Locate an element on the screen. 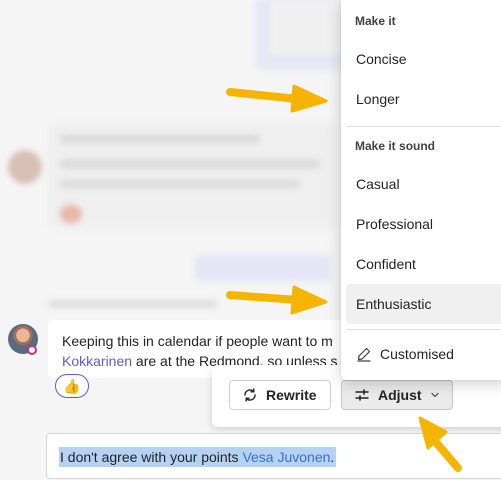 This screenshot has height=480, width=501. menu-item-confident: Confident is located at coordinates (423, 264).